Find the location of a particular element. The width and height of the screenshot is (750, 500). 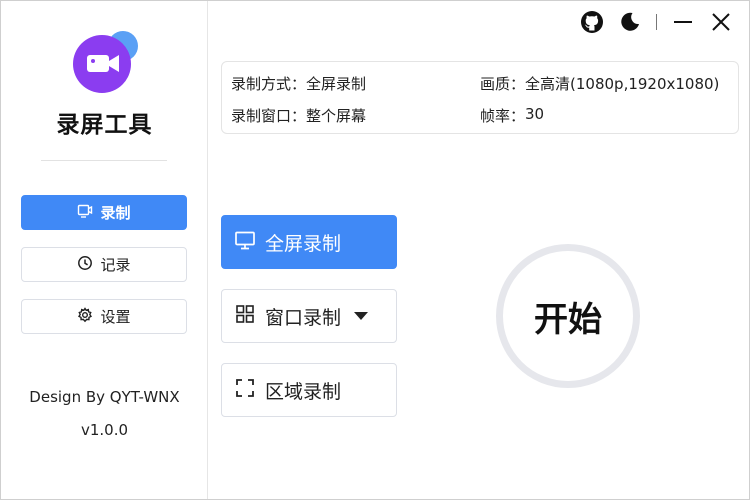

info-window-label: 录制窗口： is located at coordinates (269, 116).